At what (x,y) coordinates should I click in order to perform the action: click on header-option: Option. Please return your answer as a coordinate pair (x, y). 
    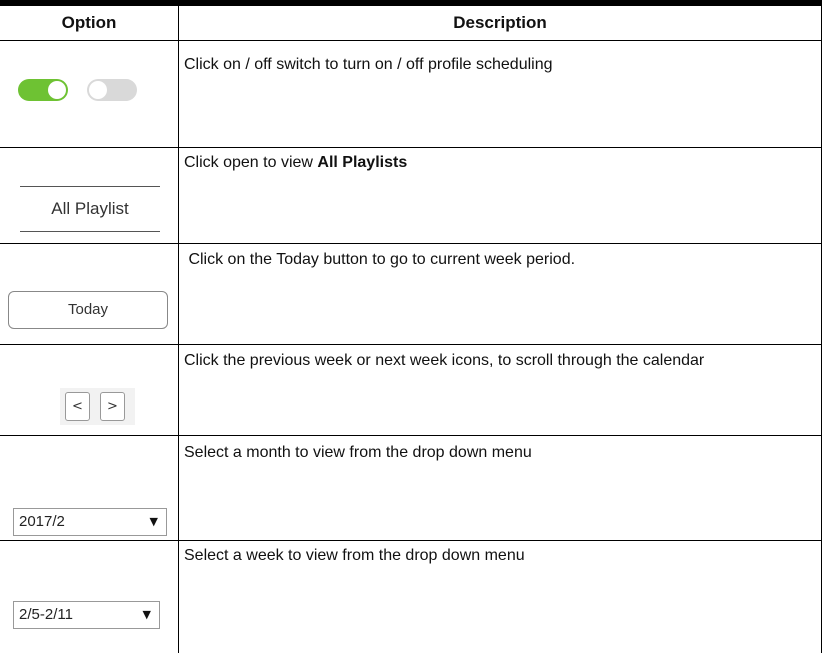
    Looking at the image, I should click on (89, 22).